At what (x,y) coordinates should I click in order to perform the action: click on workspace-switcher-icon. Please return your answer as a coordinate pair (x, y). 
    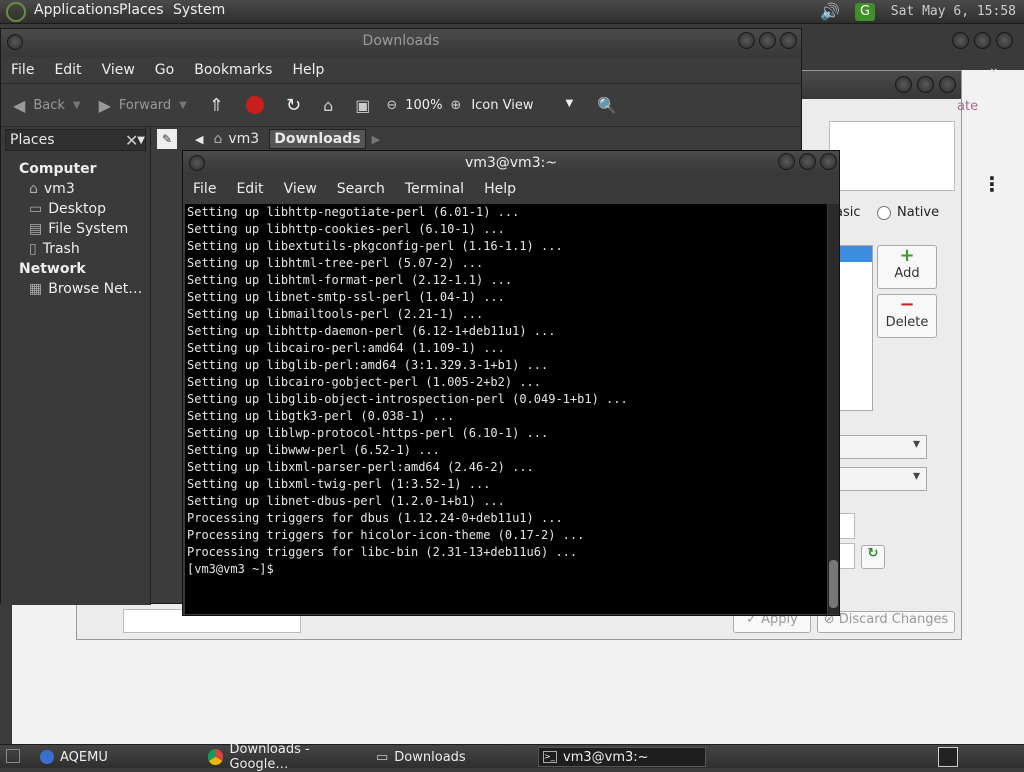
    Looking at the image, I should click on (948, 757).